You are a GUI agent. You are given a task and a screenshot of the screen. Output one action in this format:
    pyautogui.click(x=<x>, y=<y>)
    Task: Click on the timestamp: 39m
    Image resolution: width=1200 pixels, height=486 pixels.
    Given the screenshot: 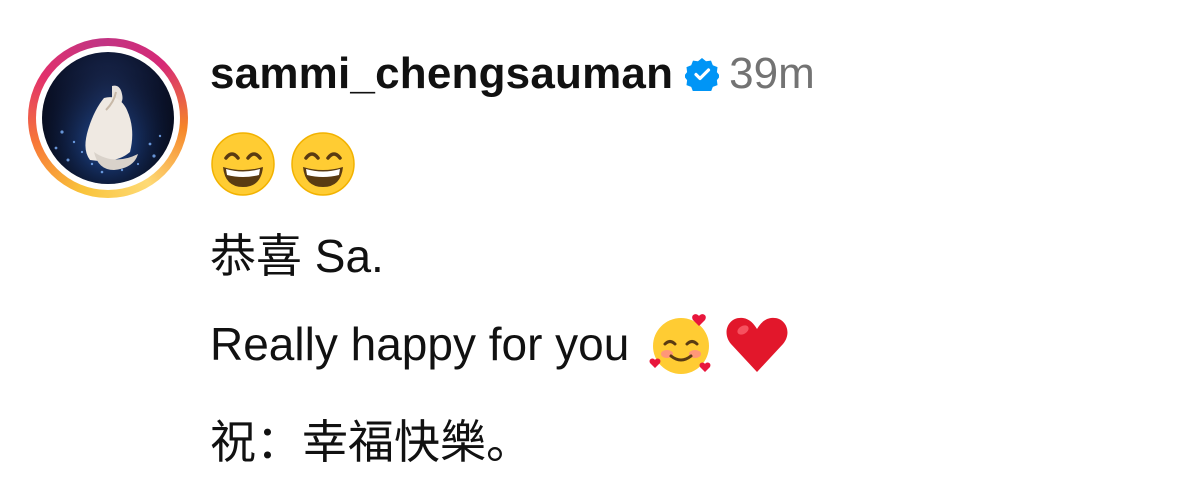 What is the action you would take?
    pyautogui.click(x=772, y=74)
    